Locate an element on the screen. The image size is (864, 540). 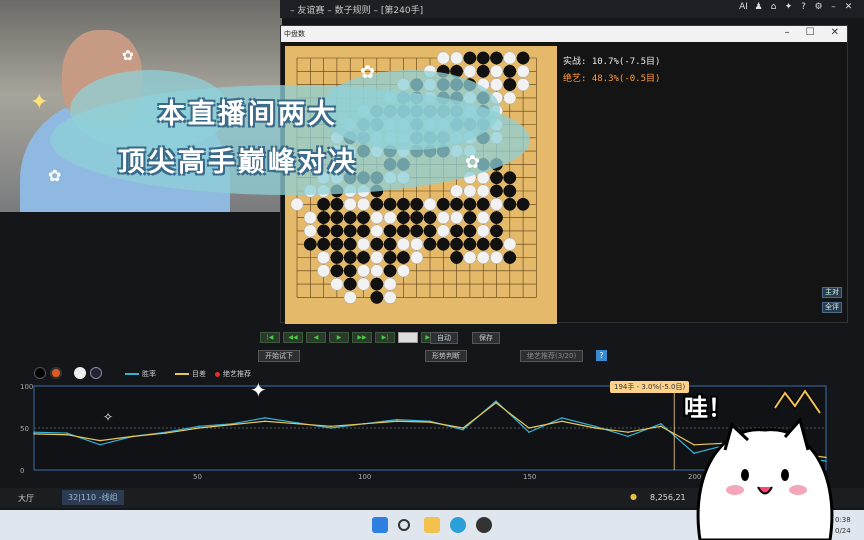
window-close-button: ✕ is located at coordinates (835, 32).